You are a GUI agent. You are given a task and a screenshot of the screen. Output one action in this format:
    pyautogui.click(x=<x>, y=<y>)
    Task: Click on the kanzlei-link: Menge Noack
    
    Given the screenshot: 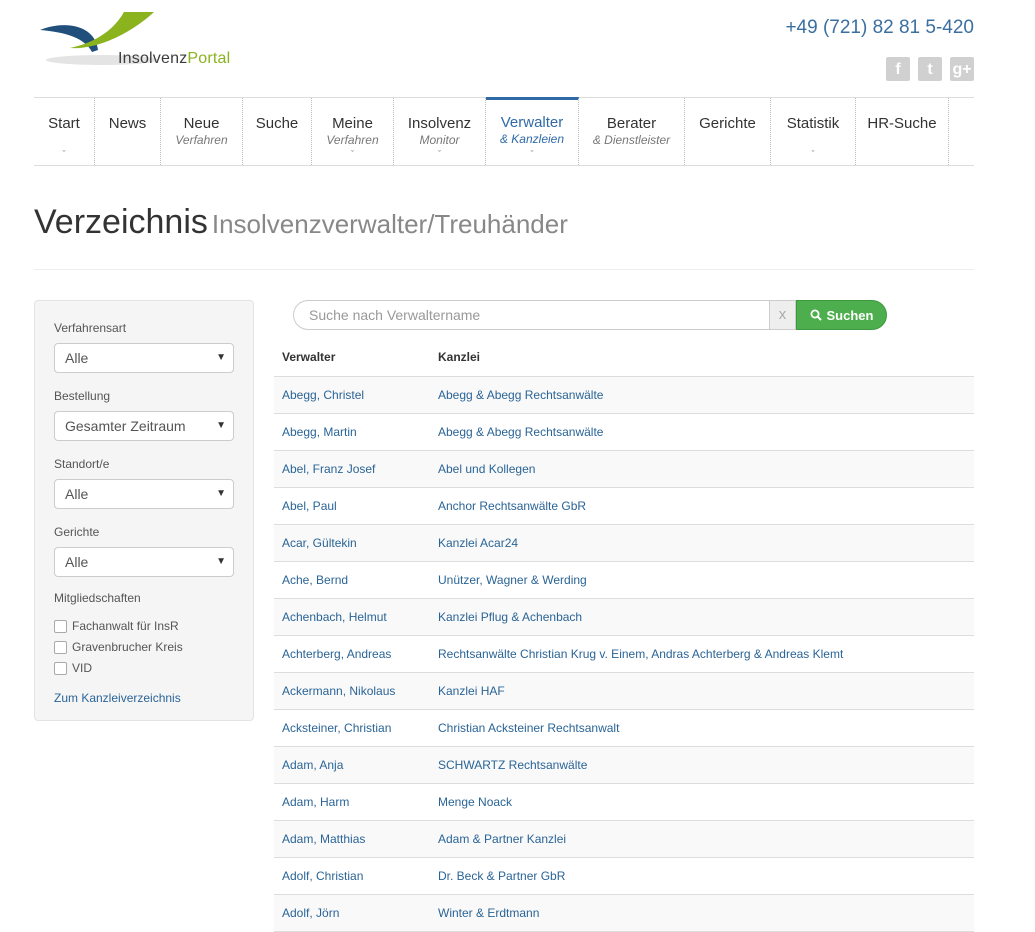 What is the action you would take?
    pyautogui.click(x=475, y=802)
    